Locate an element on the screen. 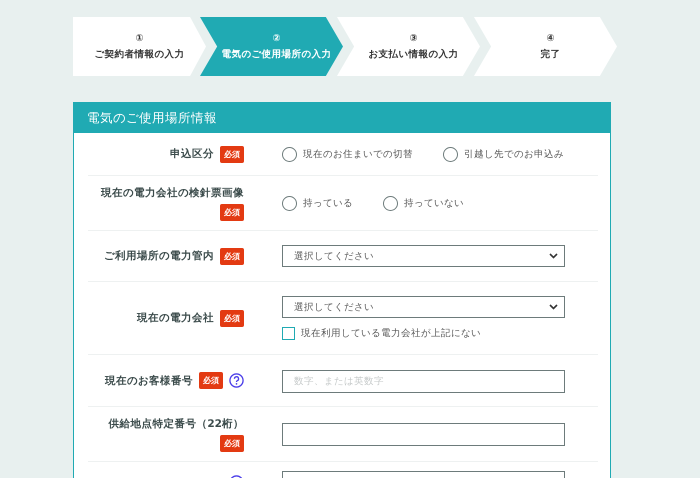  field-label: 申込区分 is located at coordinates (192, 154).